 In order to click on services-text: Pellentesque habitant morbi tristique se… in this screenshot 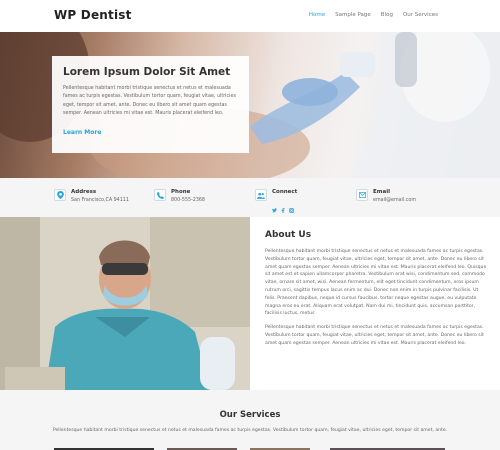, I will do `click(250, 430)`.